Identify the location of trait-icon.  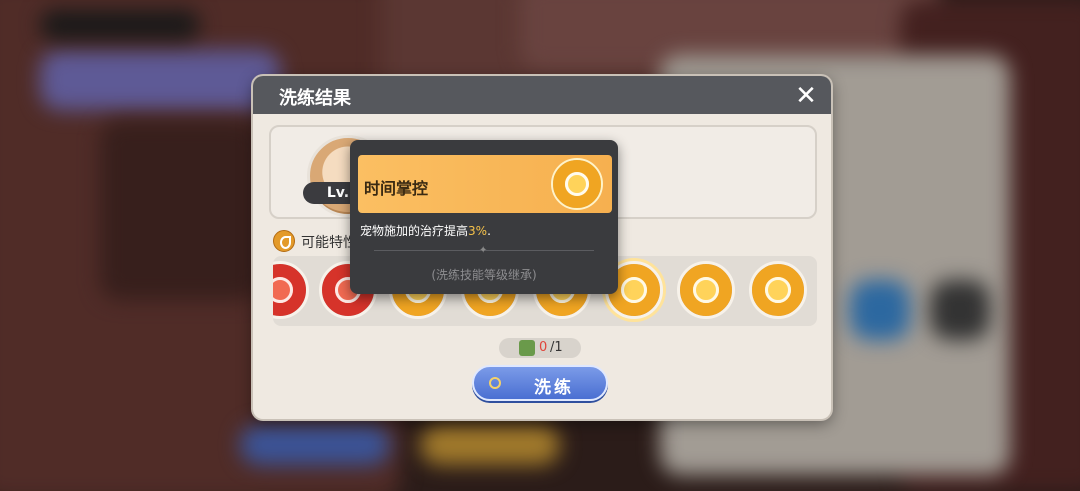
(284, 241).